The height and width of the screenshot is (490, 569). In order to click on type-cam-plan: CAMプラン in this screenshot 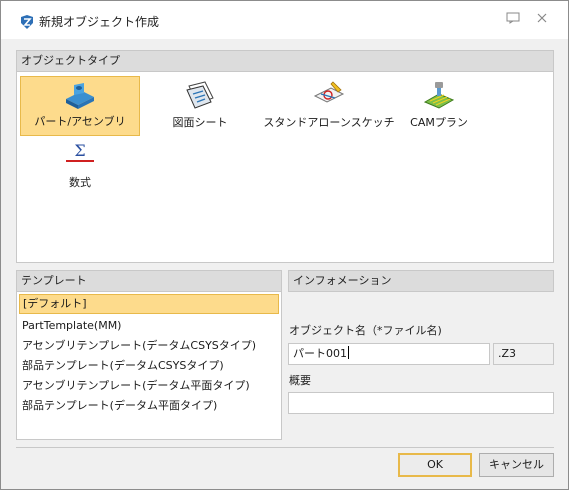, I will do `click(439, 106)`.